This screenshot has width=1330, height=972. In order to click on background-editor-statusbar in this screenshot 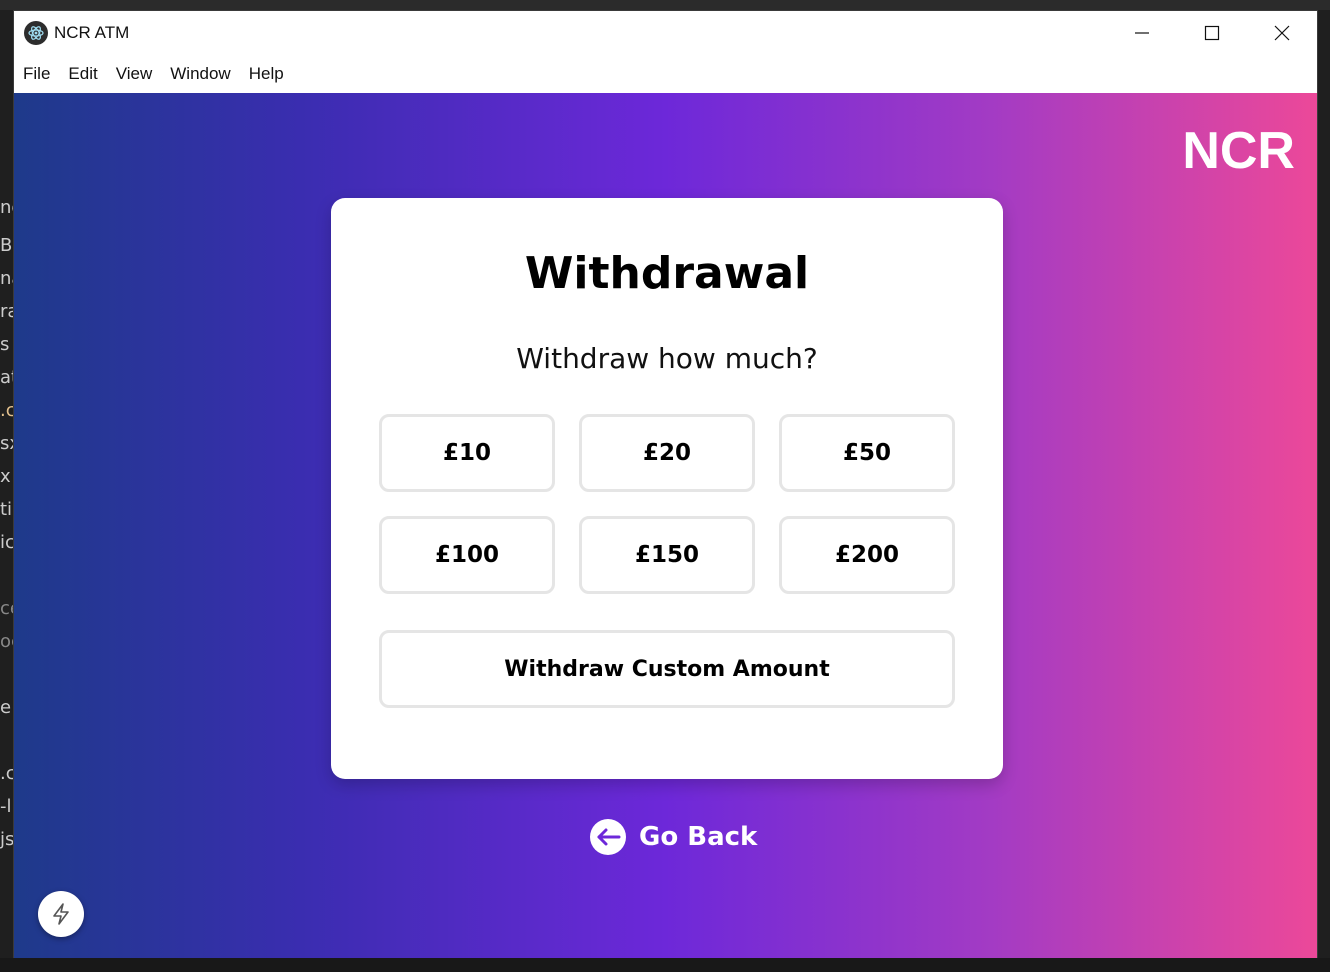, I will do `click(665, 965)`.